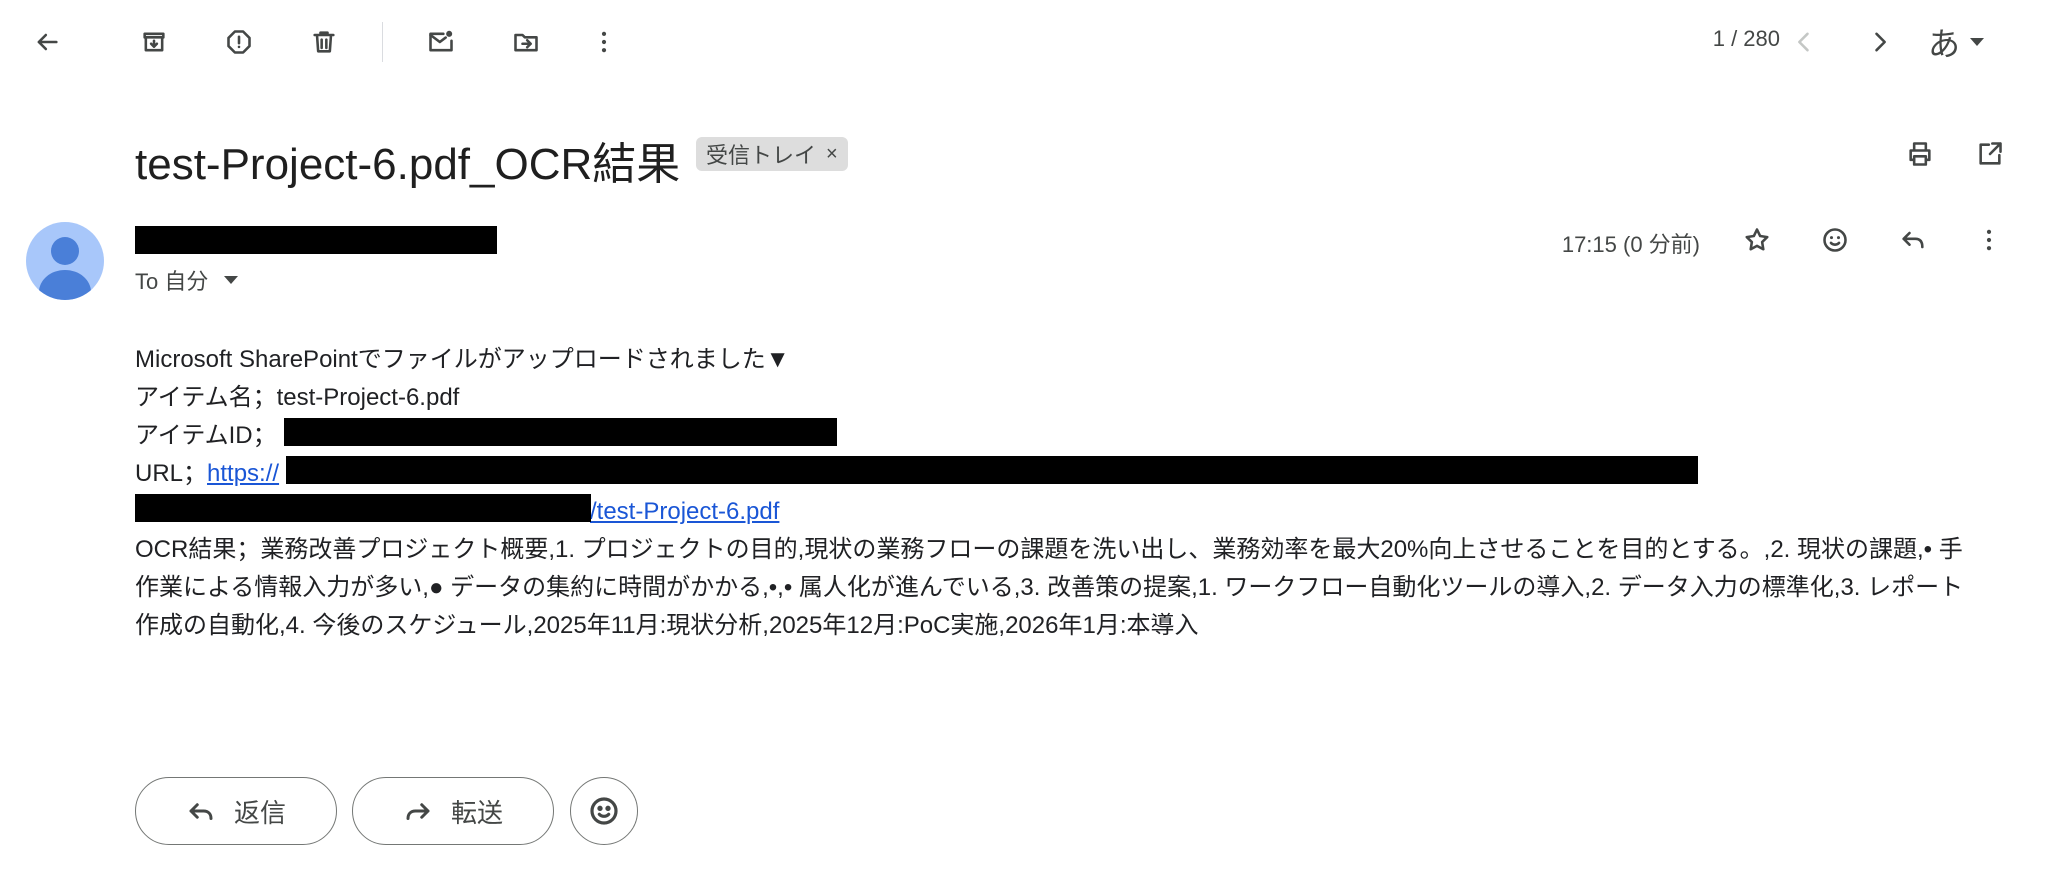 This screenshot has height=869, width=2048. What do you see at coordinates (382, 42) in the screenshot?
I see `toolbar-divider` at bounding box center [382, 42].